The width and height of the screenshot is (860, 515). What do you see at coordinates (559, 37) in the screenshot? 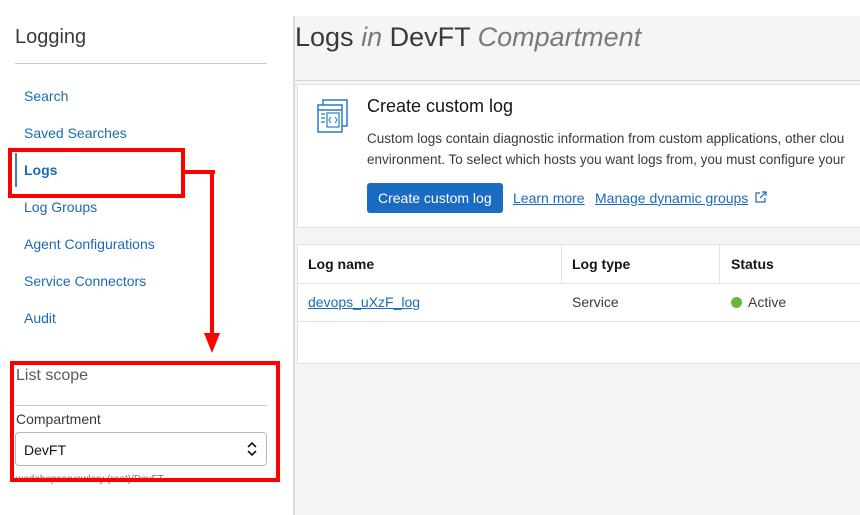
I see `page-title-suffix: Compartment` at bounding box center [559, 37].